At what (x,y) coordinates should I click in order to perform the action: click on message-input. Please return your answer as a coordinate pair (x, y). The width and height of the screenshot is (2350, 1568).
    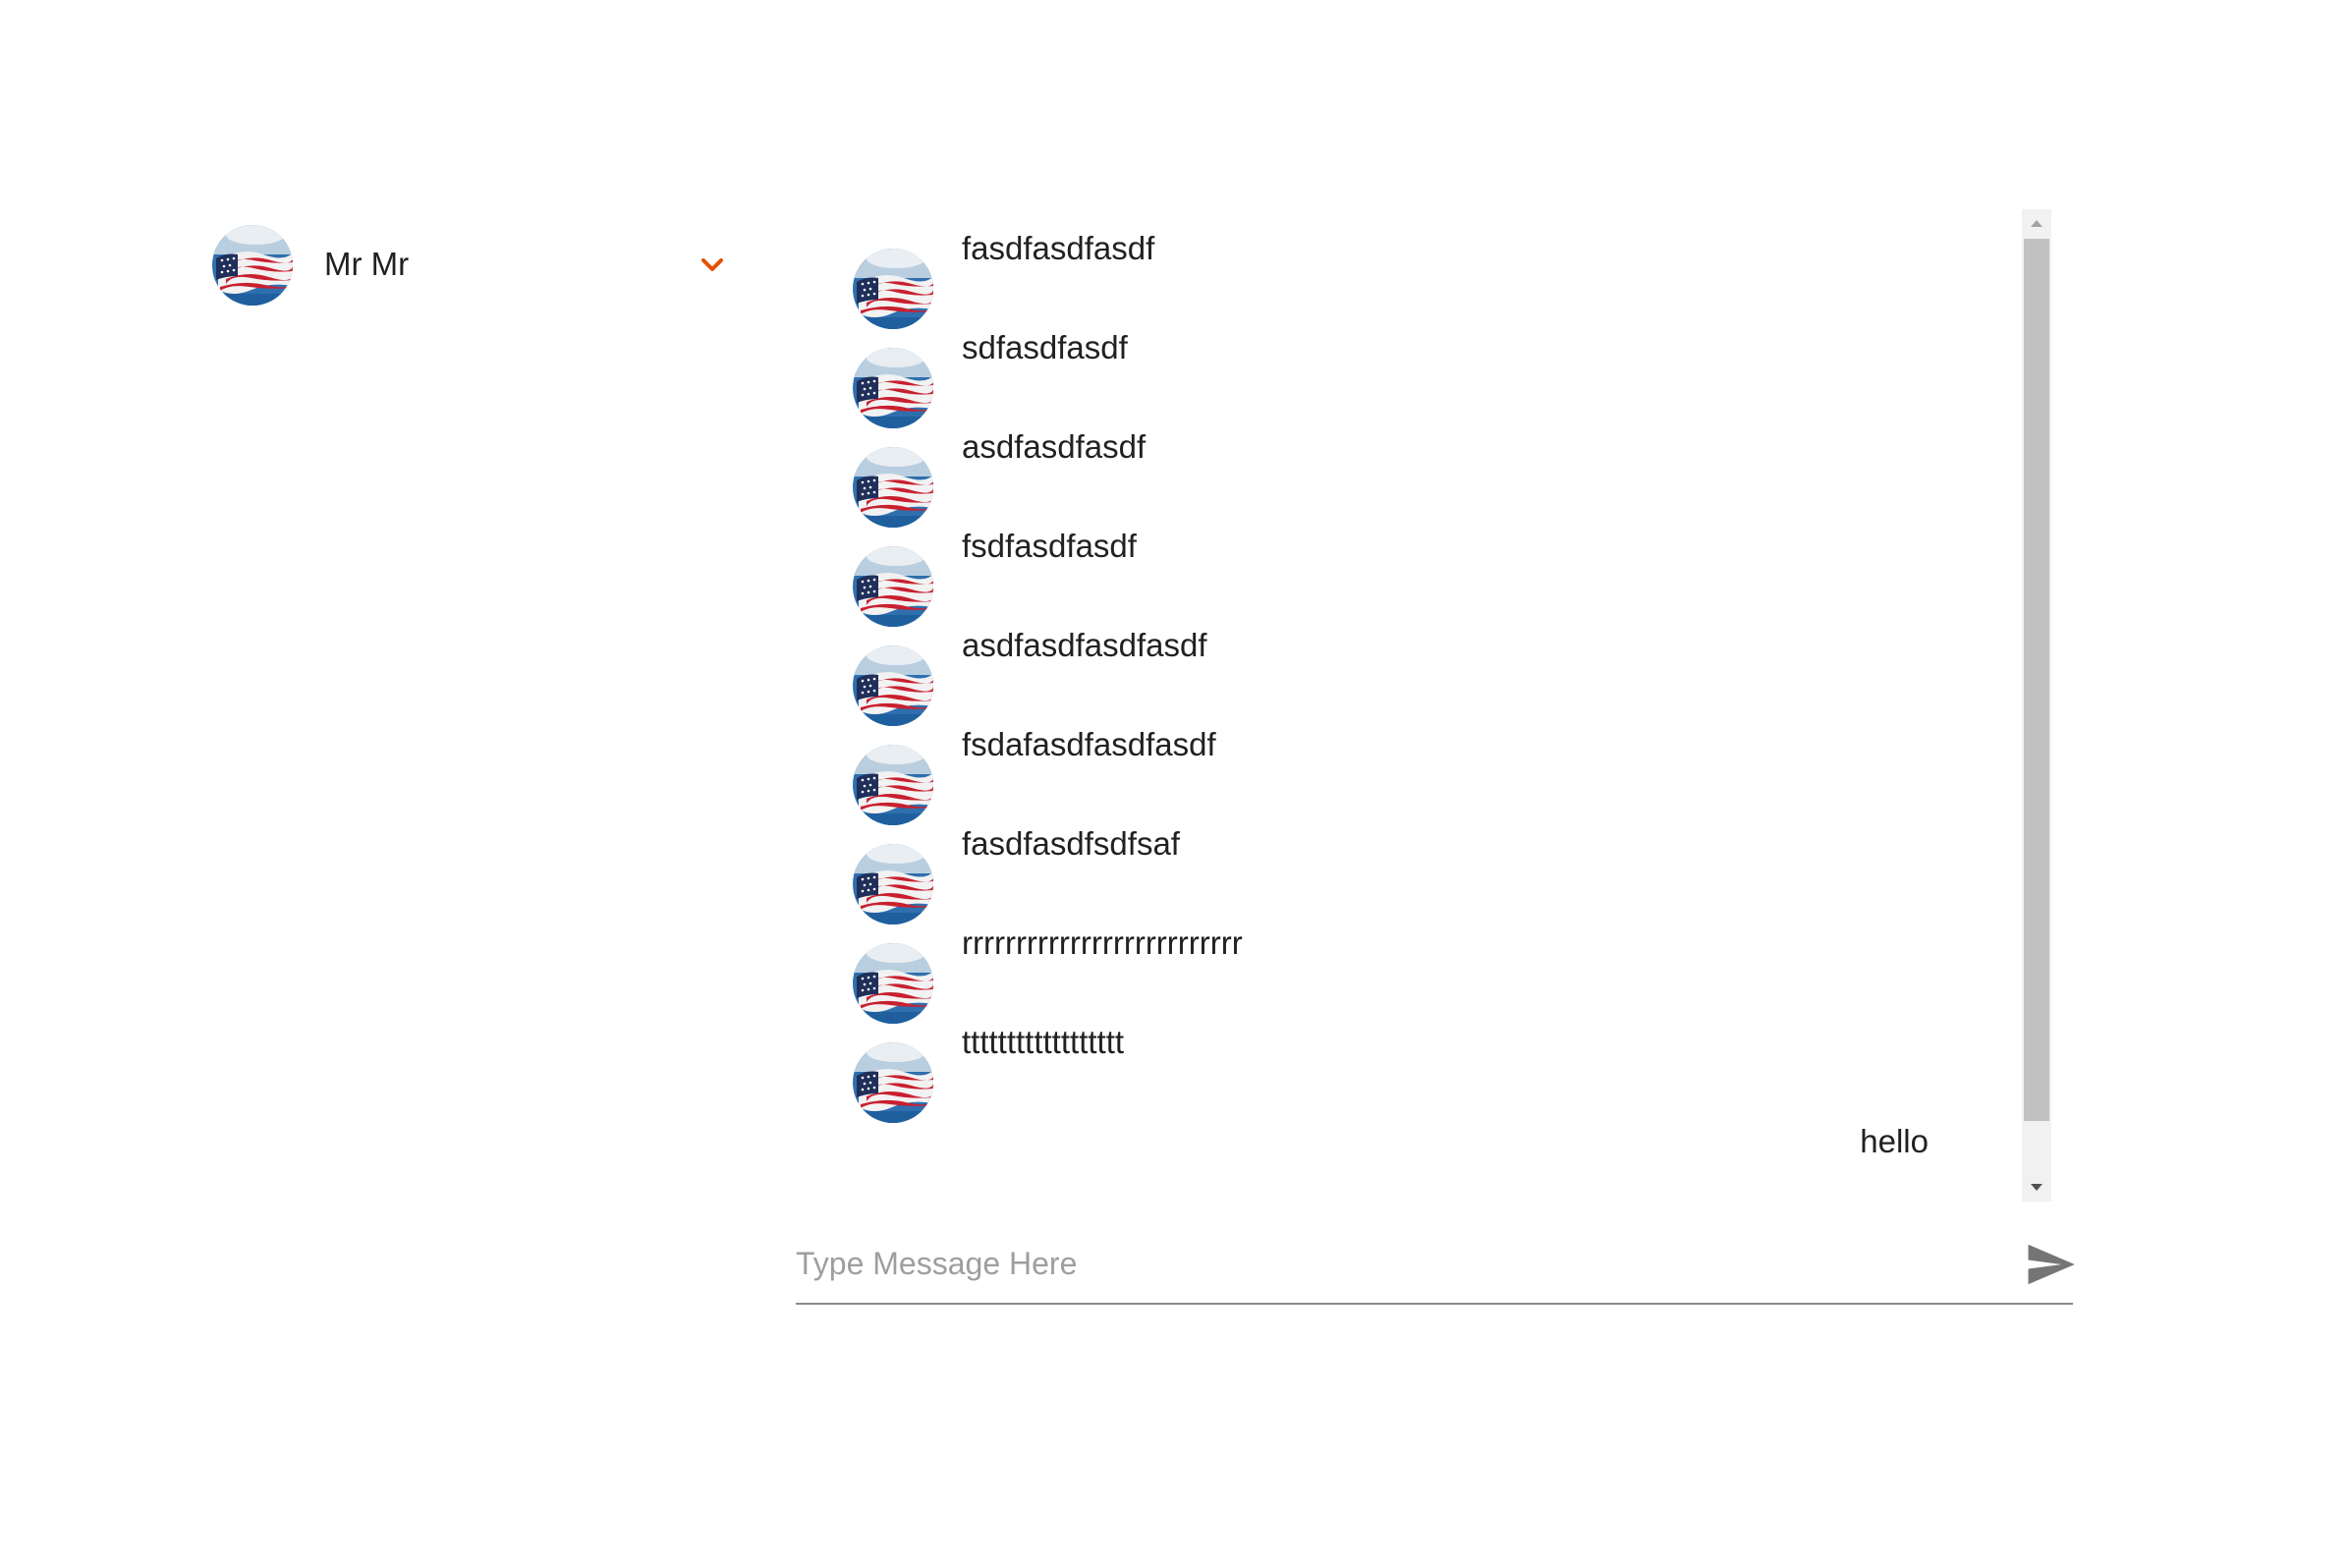
    Looking at the image, I should click on (1375, 1263).